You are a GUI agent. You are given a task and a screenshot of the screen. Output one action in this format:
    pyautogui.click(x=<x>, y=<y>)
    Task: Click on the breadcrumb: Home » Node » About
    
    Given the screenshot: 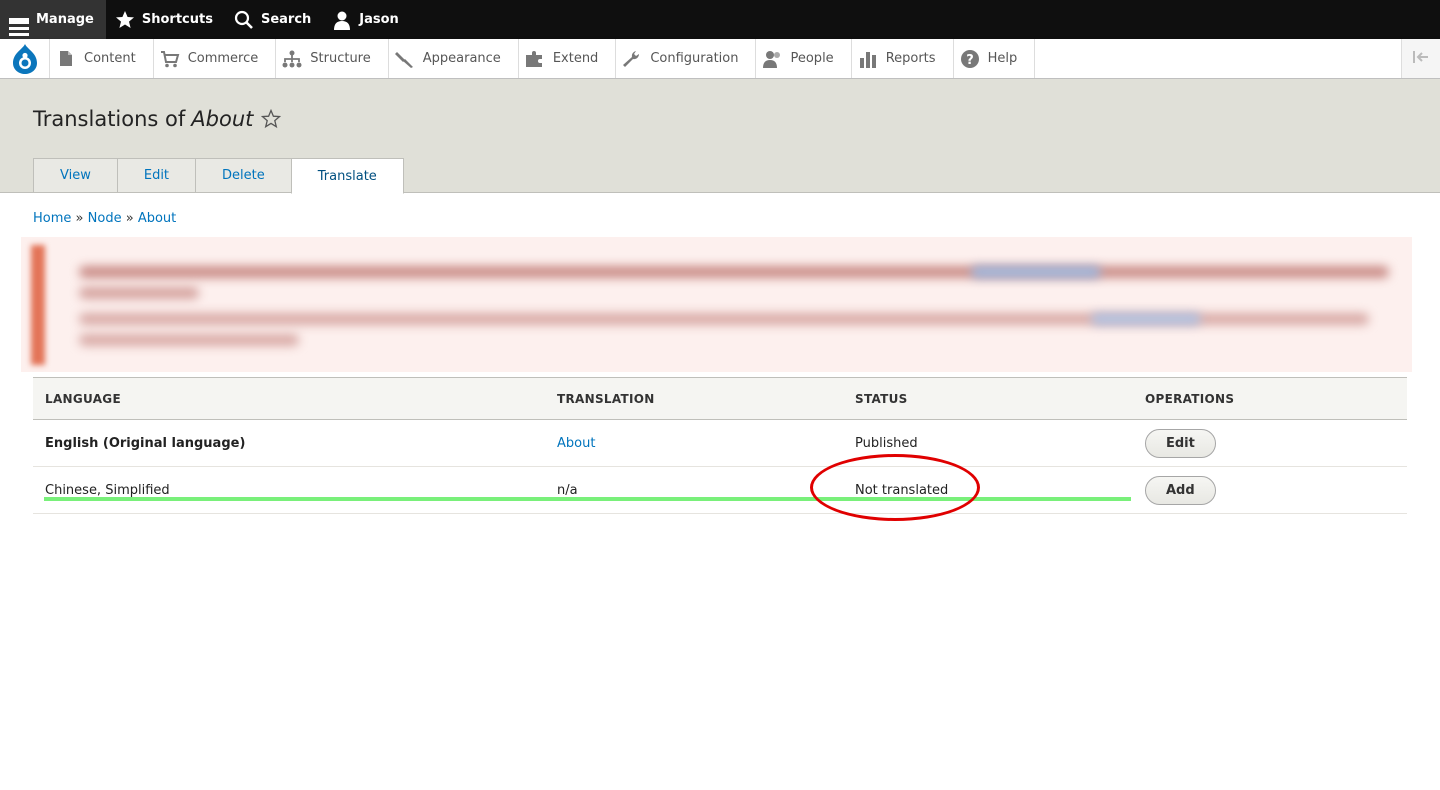 What is the action you would take?
    pyautogui.click(x=104, y=218)
    